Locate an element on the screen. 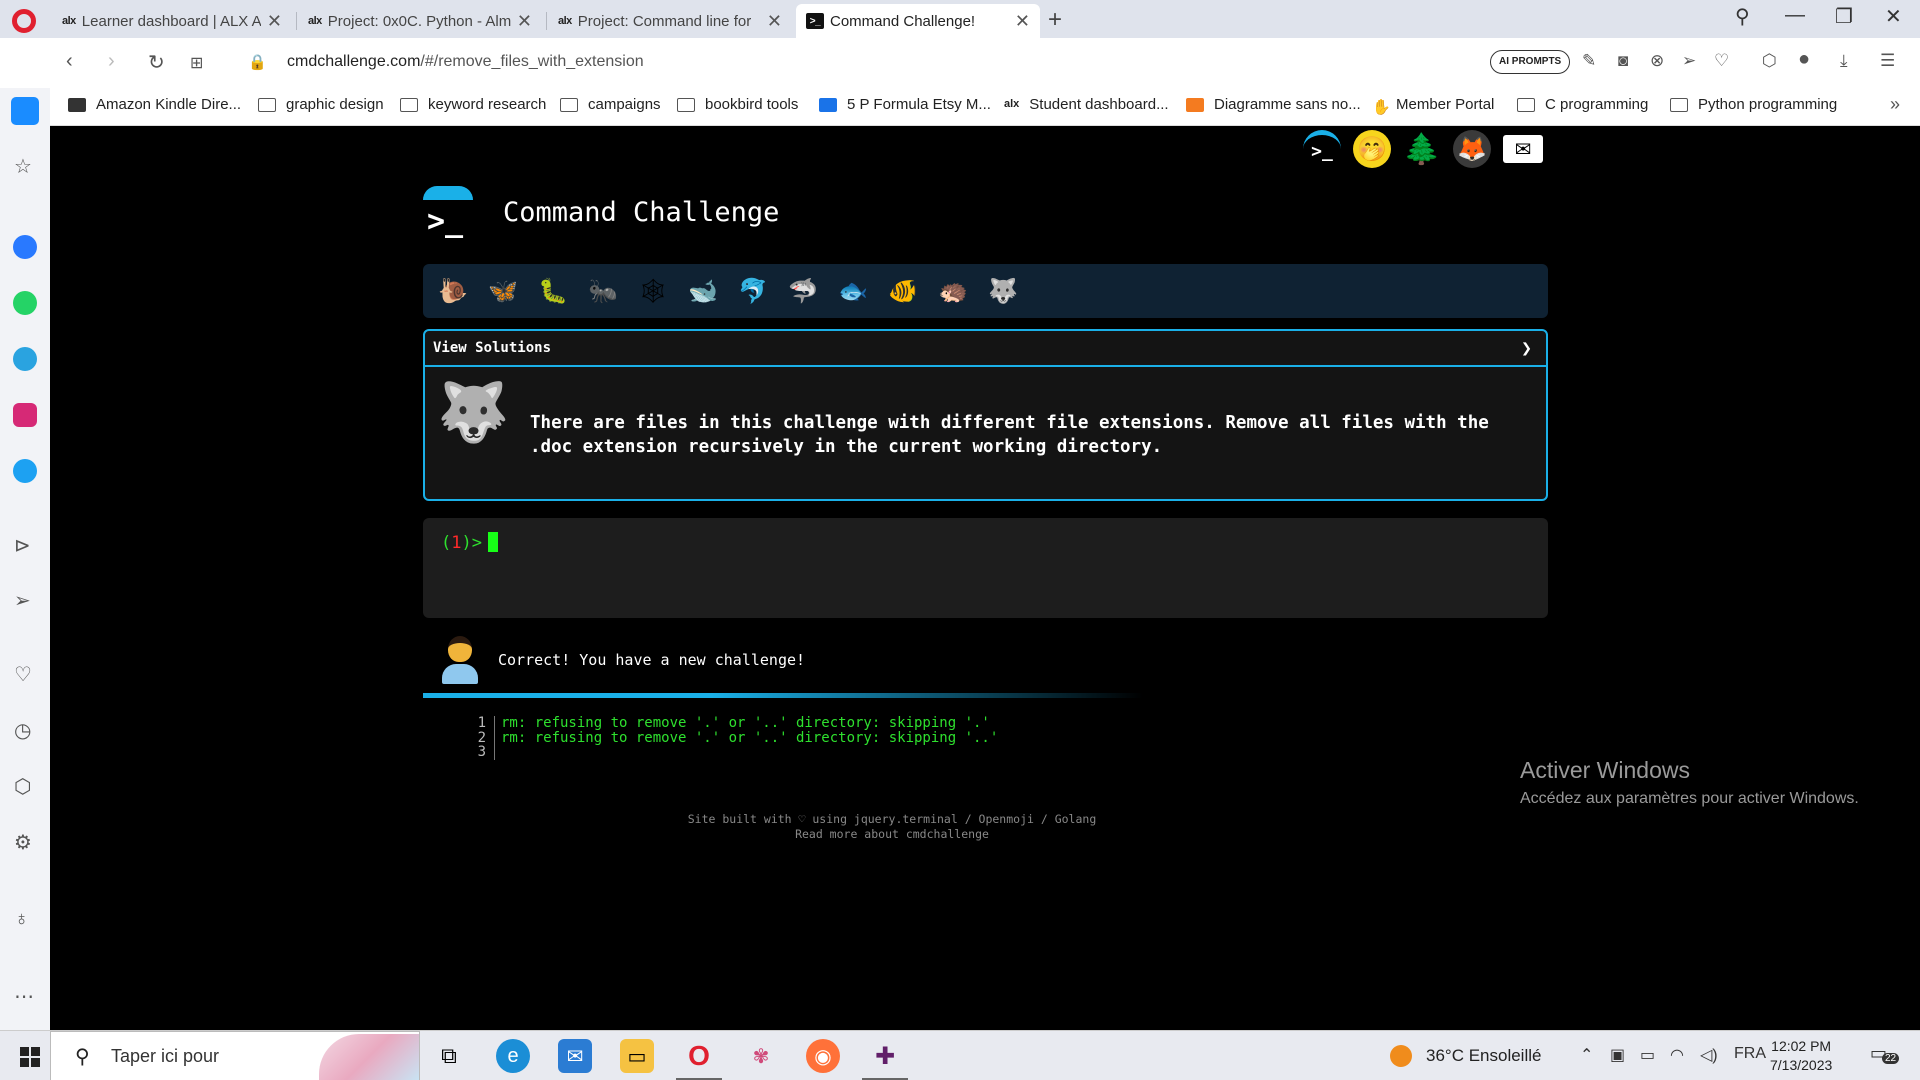  more-bookmarks-icon: » is located at coordinates (1895, 104).